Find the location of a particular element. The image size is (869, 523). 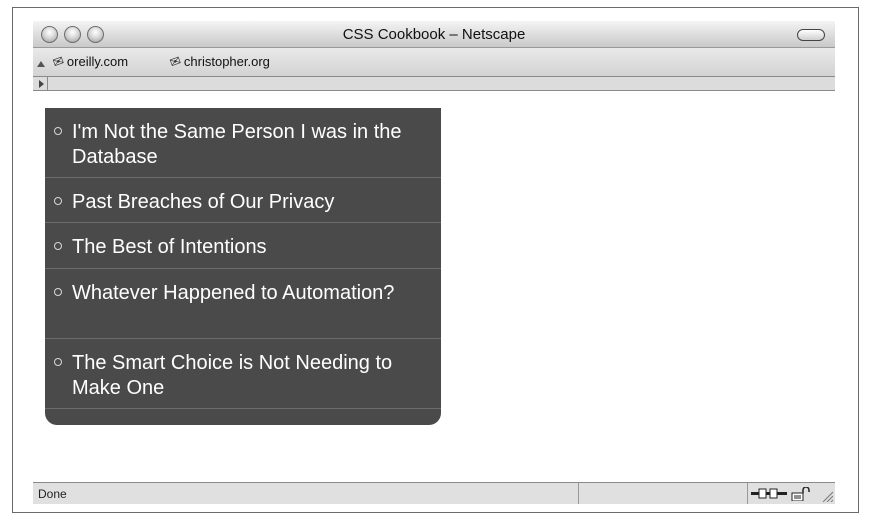

resize-grip-icon is located at coordinates (827, 496).